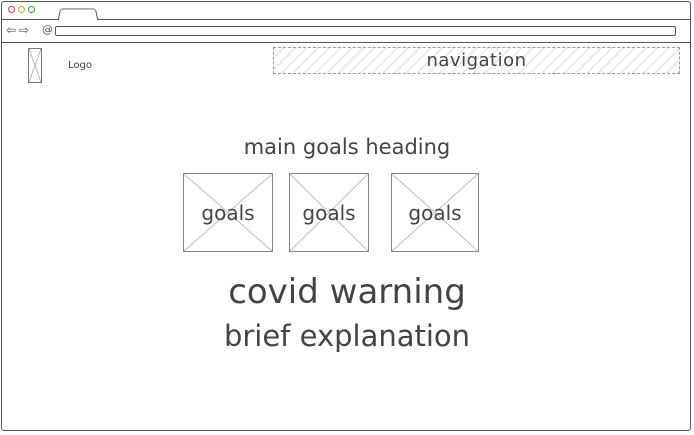  What do you see at coordinates (347, 292) in the screenshot?
I see `covid-warning-title: covid warning` at bounding box center [347, 292].